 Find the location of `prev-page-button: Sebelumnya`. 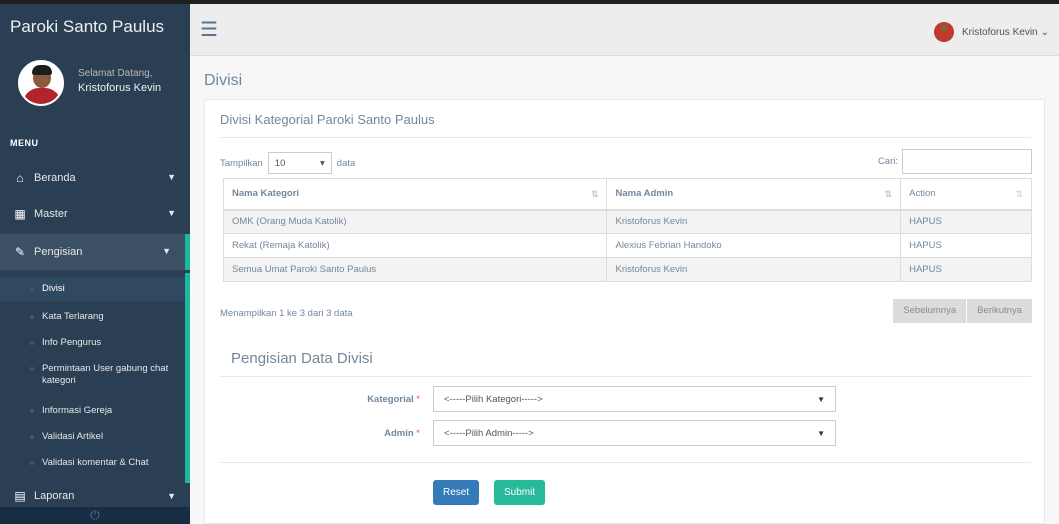

prev-page-button: Sebelumnya is located at coordinates (930, 311).